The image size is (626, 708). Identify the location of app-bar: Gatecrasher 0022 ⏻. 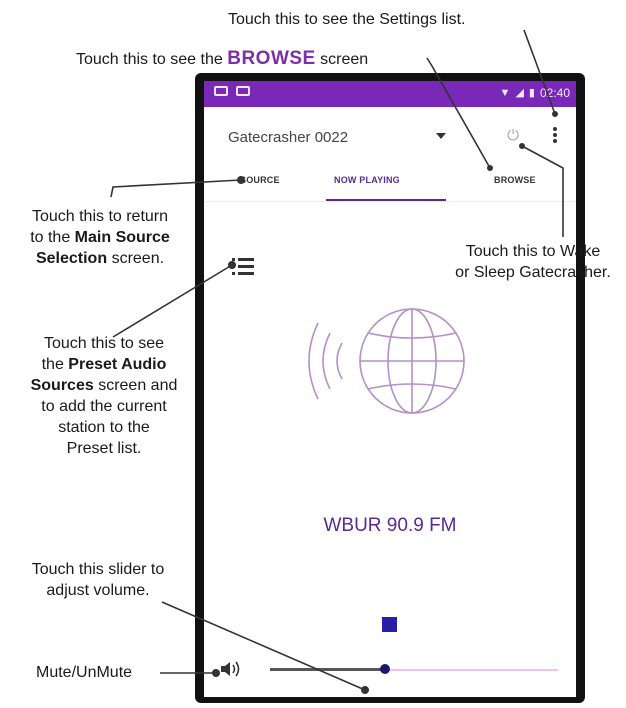
(390, 134).